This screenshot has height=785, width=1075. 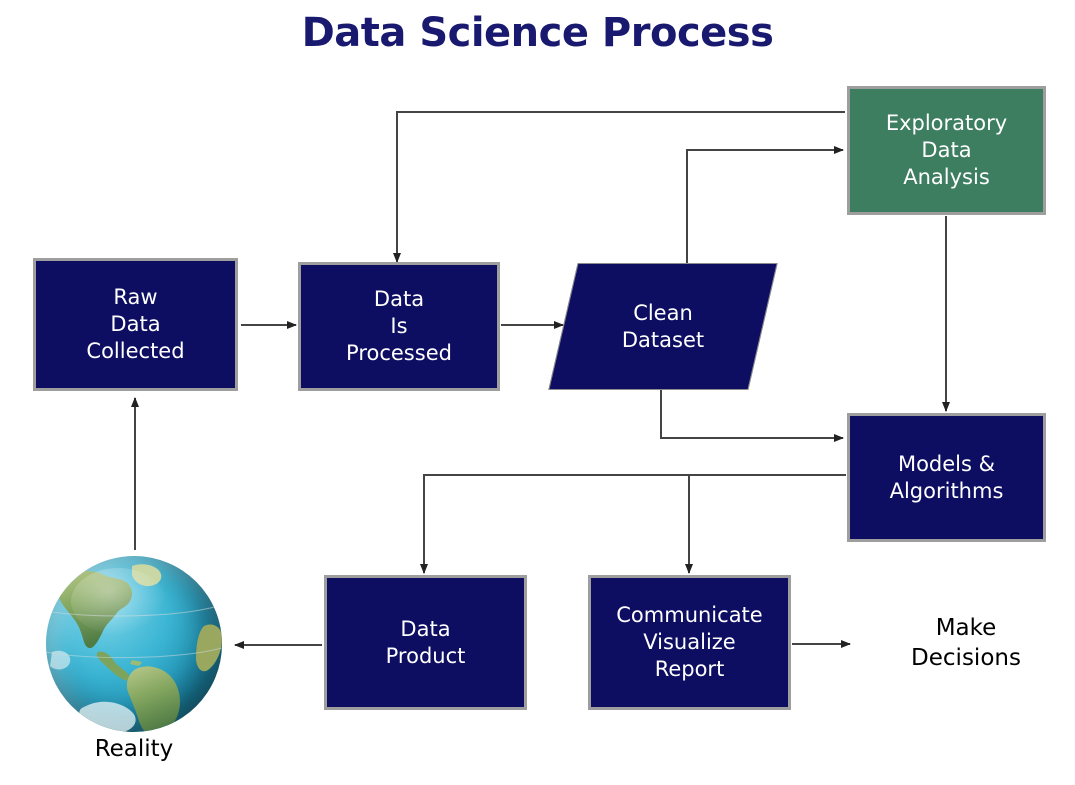 I want to click on node-models-and-algorithms: Models & Algorithms, so click(x=946, y=477).